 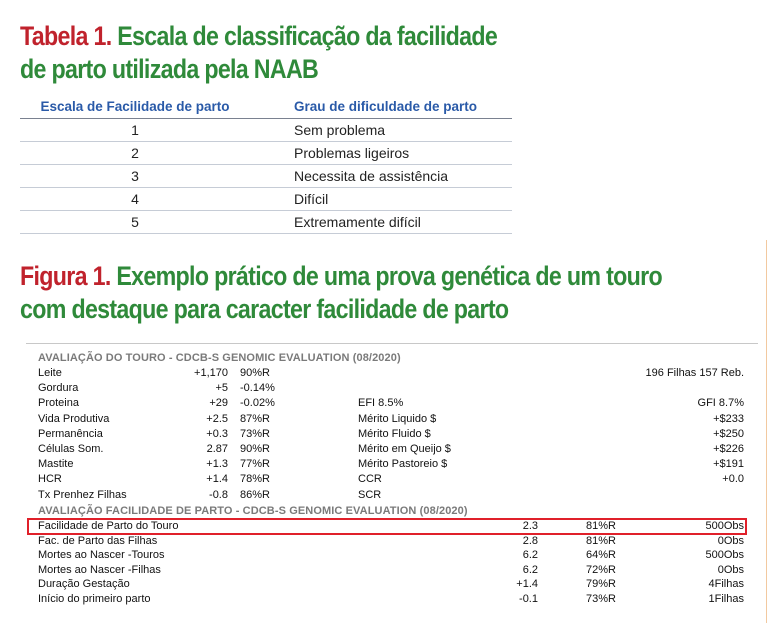 What do you see at coordinates (58, 403) in the screenshot?
I see `trait-name: Proteina` at bounding box center [58, 403].